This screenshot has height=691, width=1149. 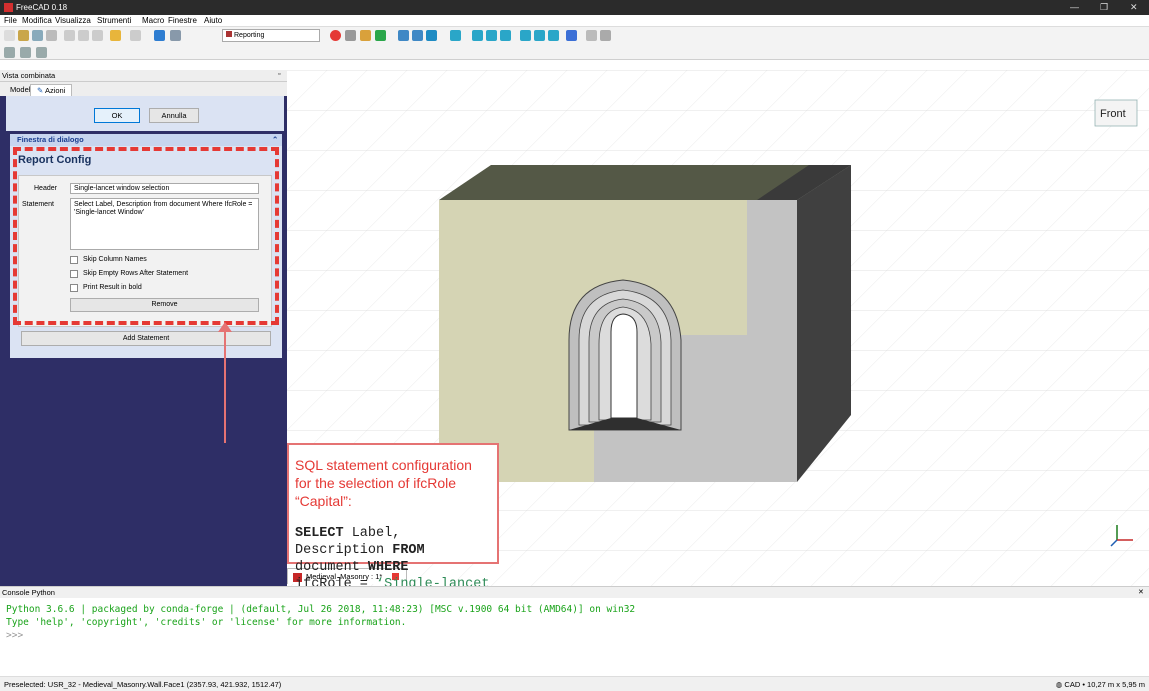 What do you see at coordinates (182, 20) in the screenshot?
I see `menu-finestre: Finestre` at bounding box center [182, 20].